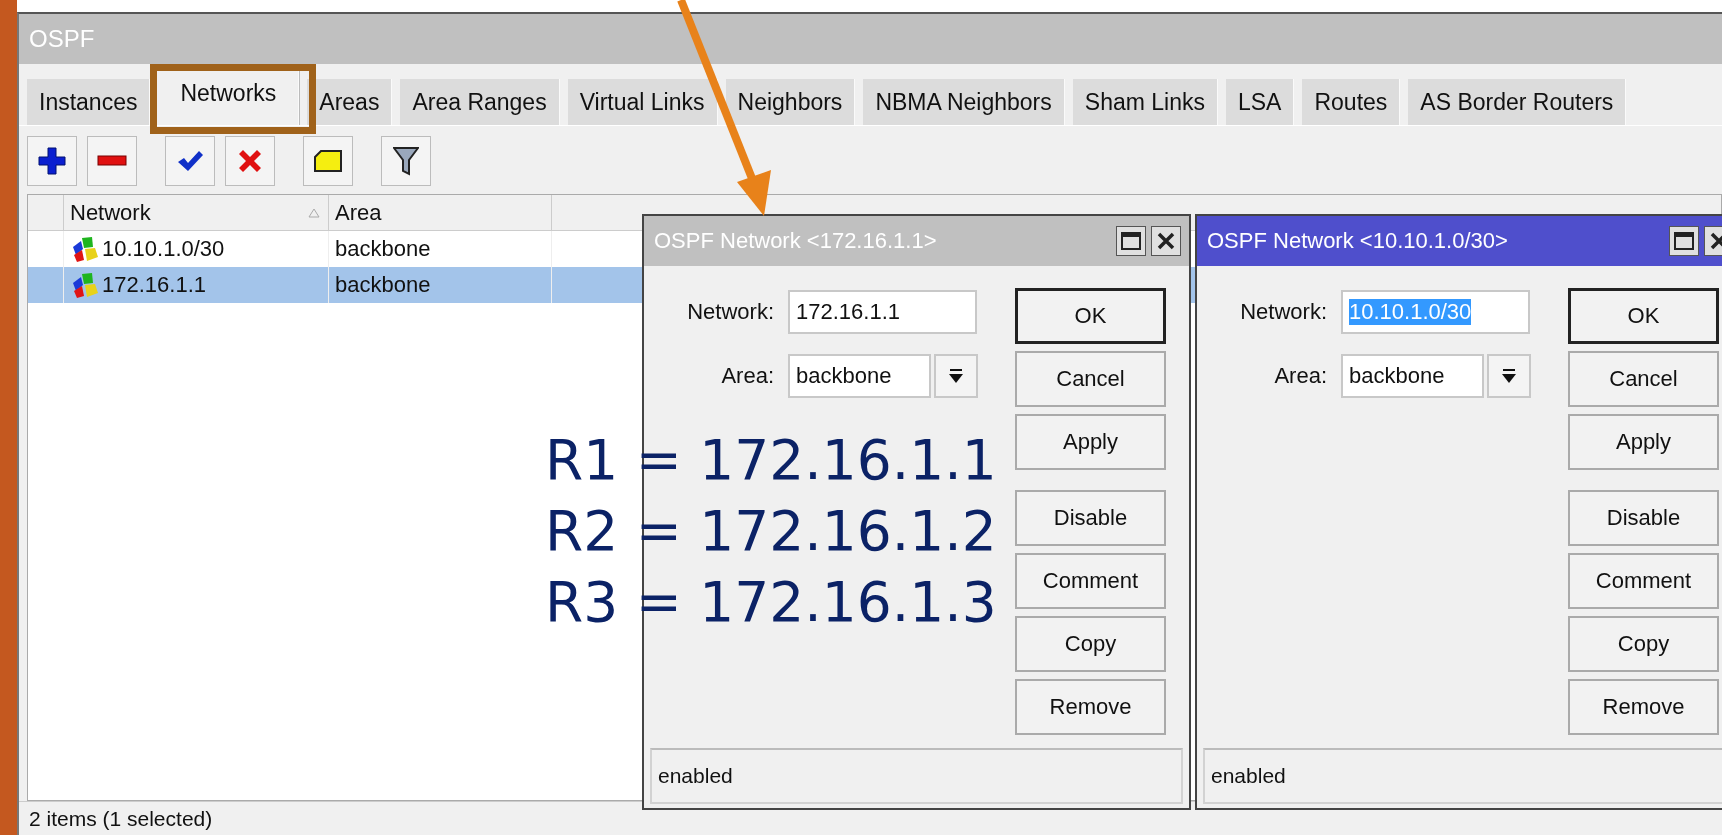  What do you see at coordinates (790, 102) in the screenshot?
I see `tab: Neighbors` at bounding box center [790, 102].